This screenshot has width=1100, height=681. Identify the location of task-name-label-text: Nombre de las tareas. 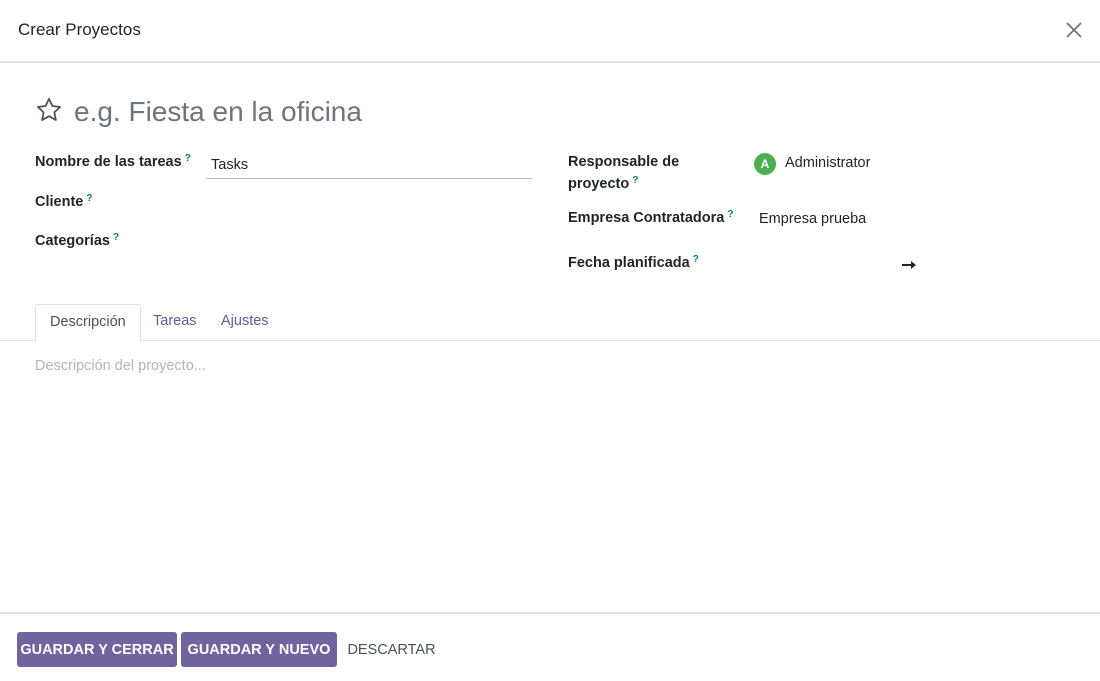
(108, 162).